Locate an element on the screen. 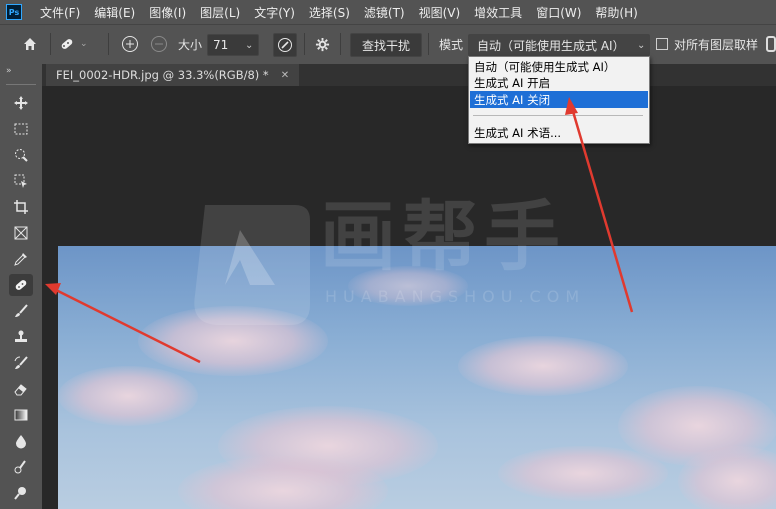 The width and height of the screenshot is (776, 509). dodge-tool is located at coordinates (21, 493).